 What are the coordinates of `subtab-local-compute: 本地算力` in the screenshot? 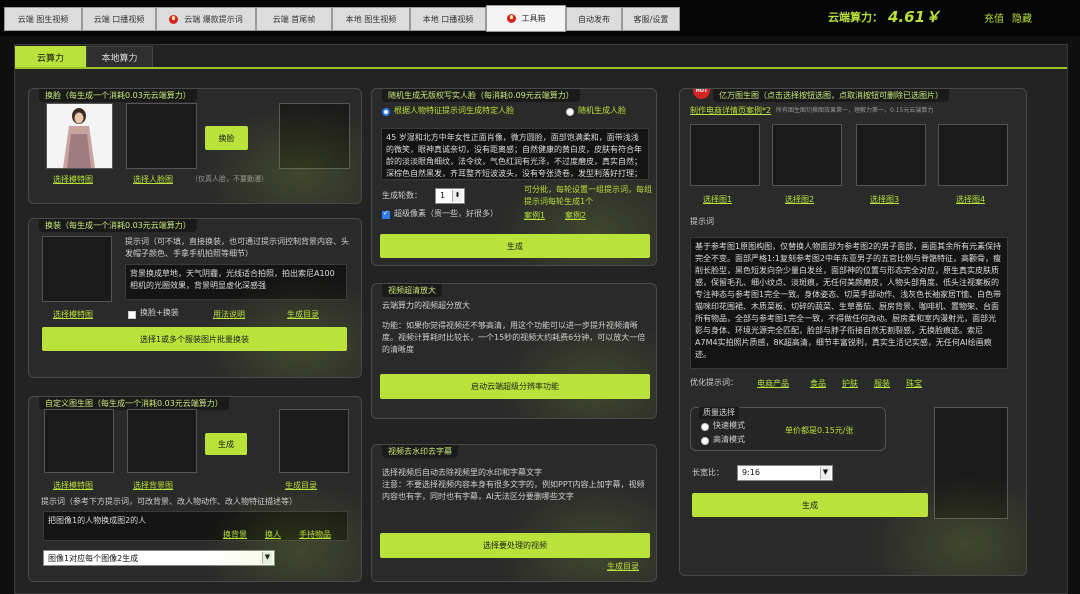 It's located at (119, 57).